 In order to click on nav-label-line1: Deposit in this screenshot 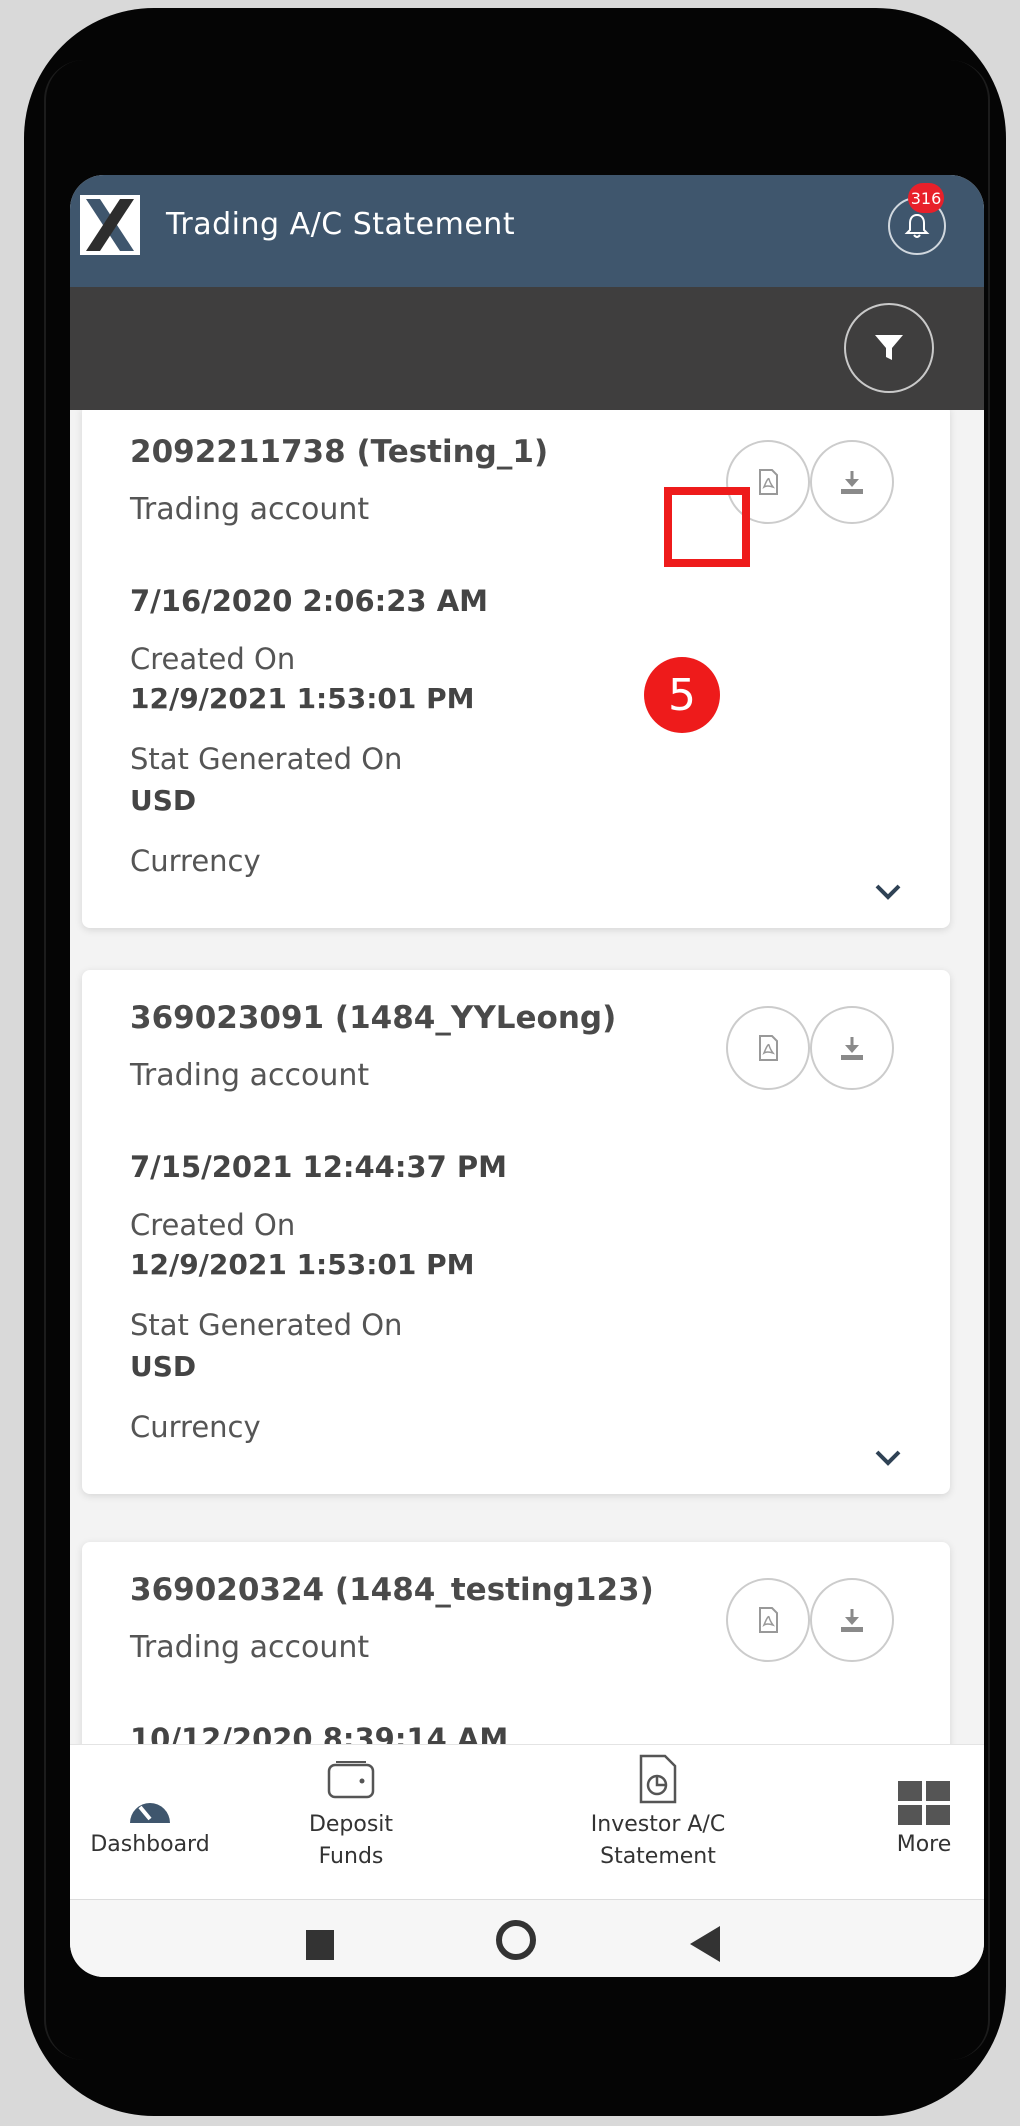, I will do `click(351, 1824)`.